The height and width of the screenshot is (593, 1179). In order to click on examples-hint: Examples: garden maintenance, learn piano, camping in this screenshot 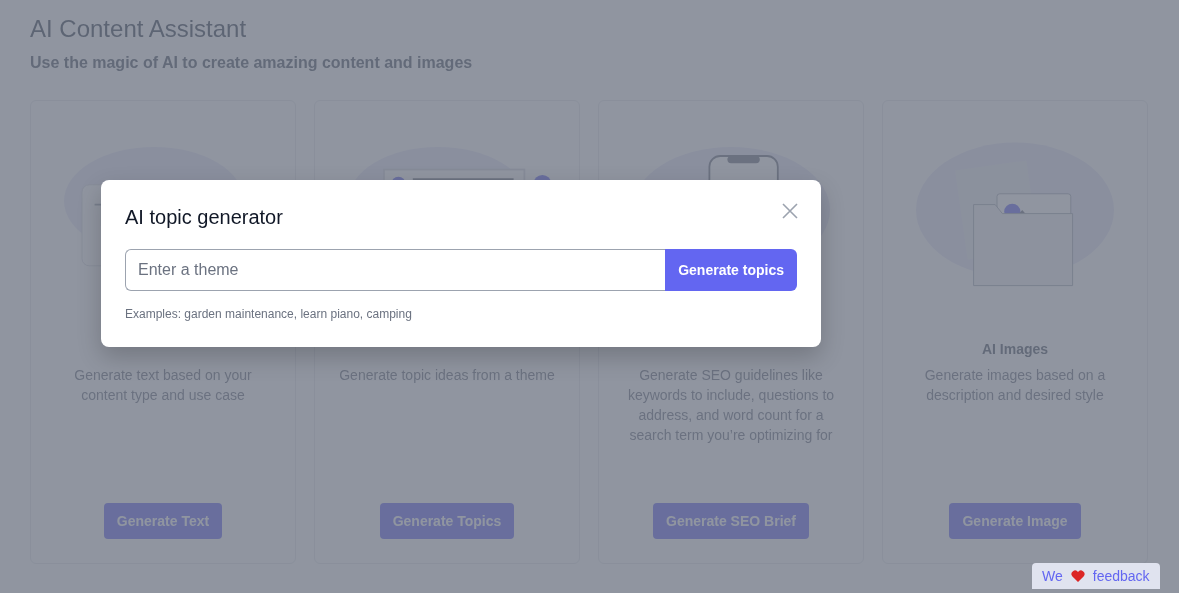, I will do `click(269, 314)`.